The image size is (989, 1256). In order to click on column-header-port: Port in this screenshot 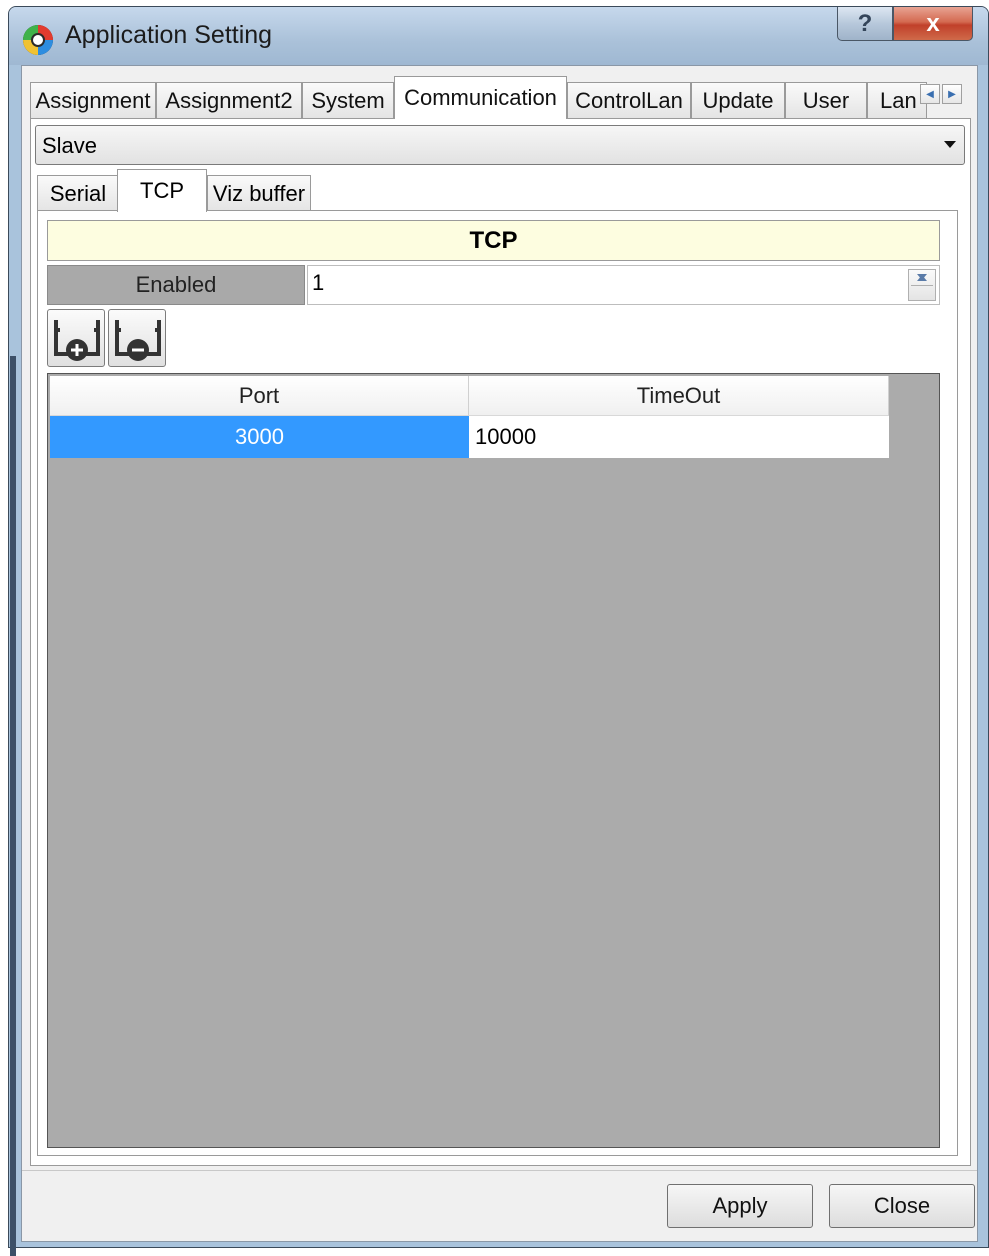, I will do `click(259, 396)`.